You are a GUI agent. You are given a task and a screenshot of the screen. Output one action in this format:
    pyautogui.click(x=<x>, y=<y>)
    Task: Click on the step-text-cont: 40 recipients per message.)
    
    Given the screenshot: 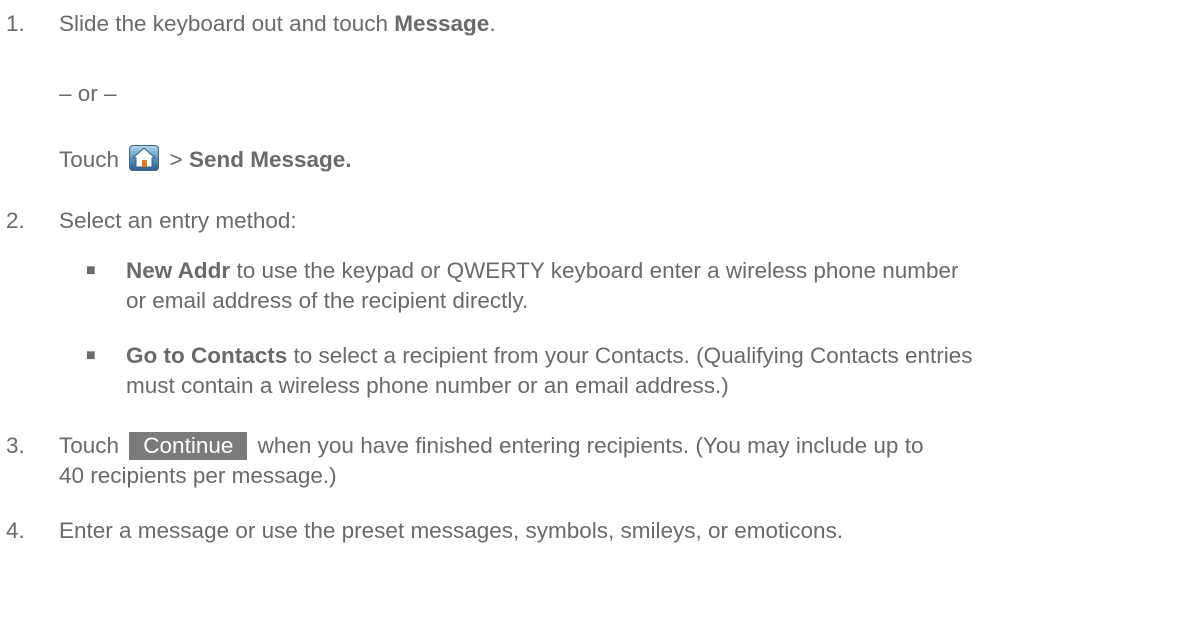 What is the action you would take?
    pyautogui.click(x=198, y=475)
    